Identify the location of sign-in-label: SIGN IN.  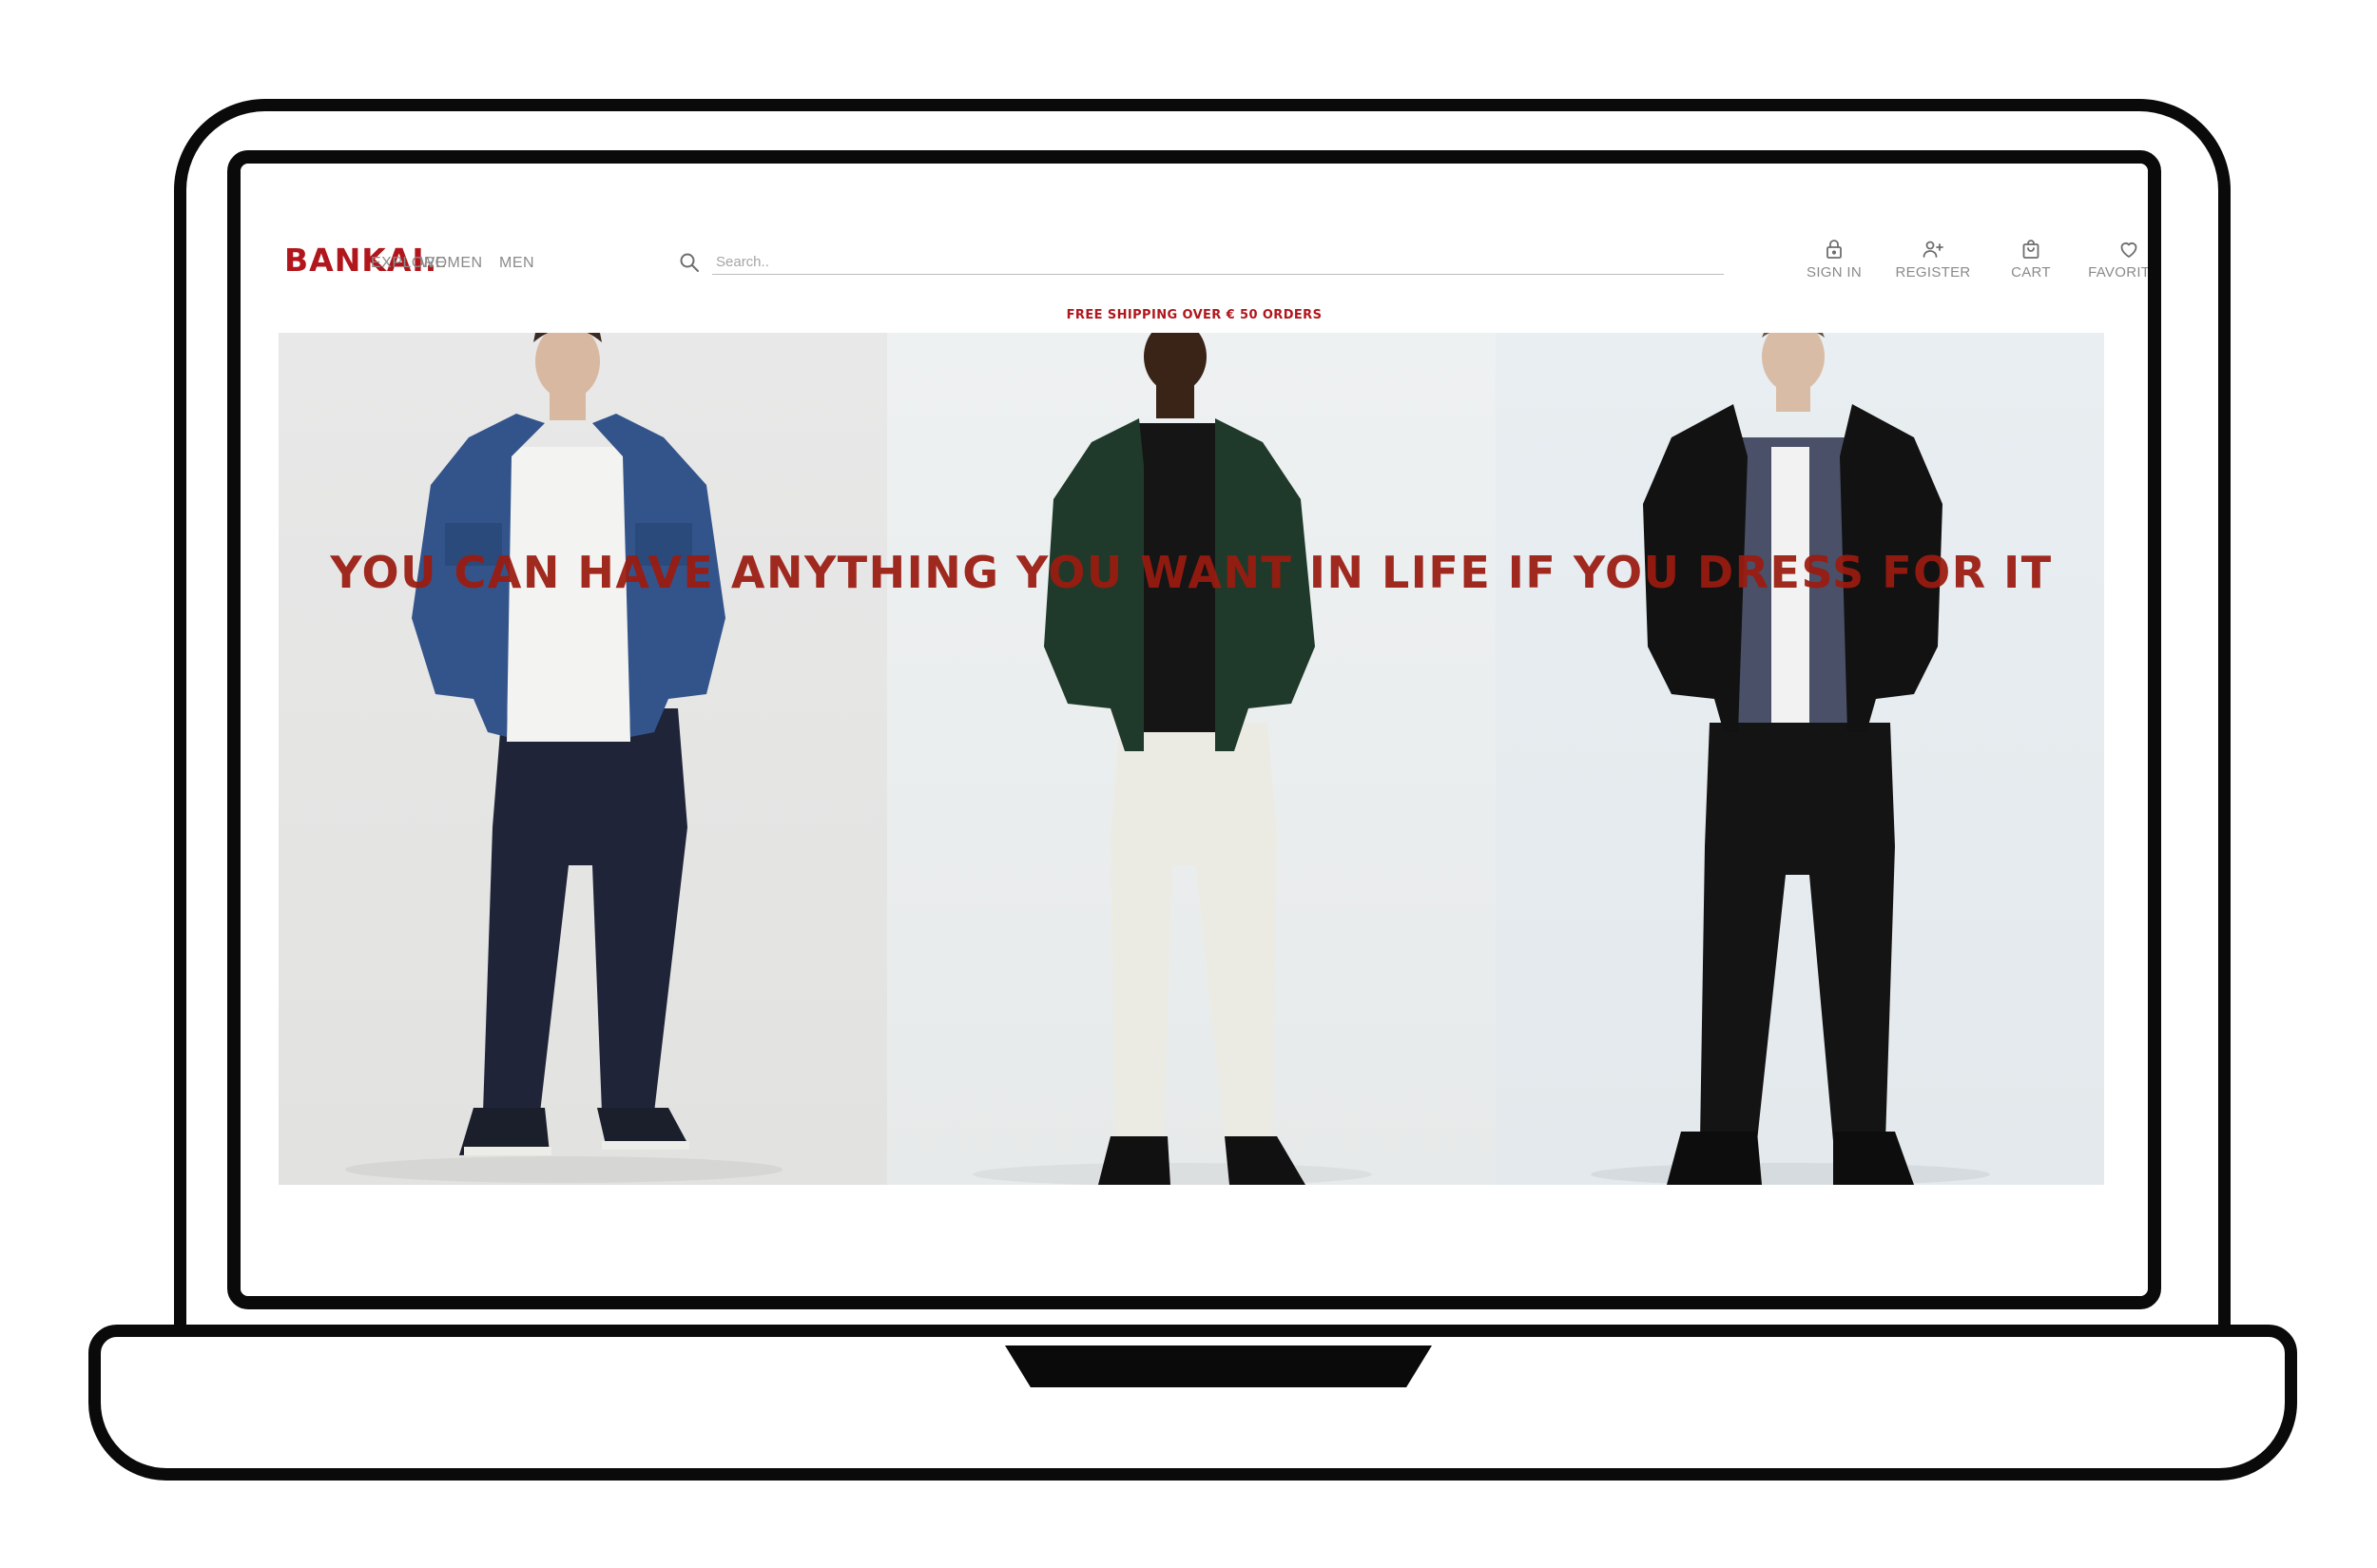
(1834, 272).